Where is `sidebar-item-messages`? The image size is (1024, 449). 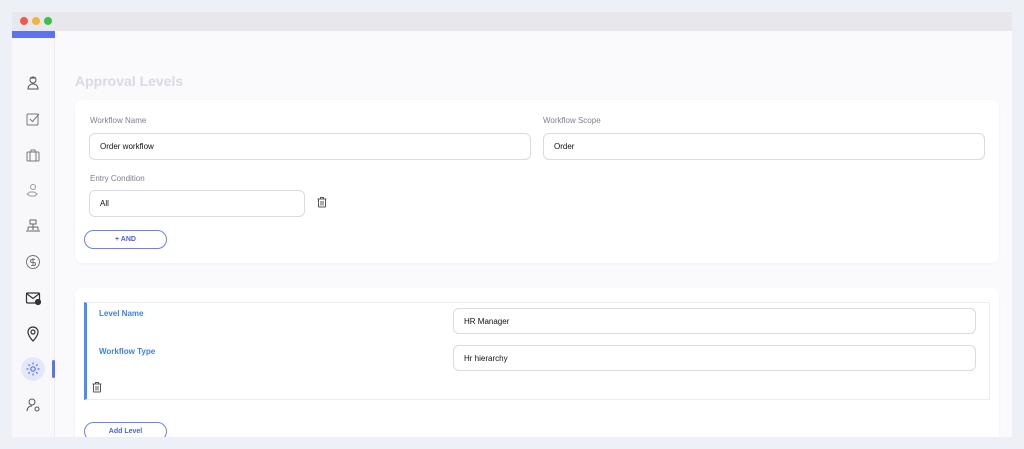
sidebar-item-messages is located at coordinates (33, 298).